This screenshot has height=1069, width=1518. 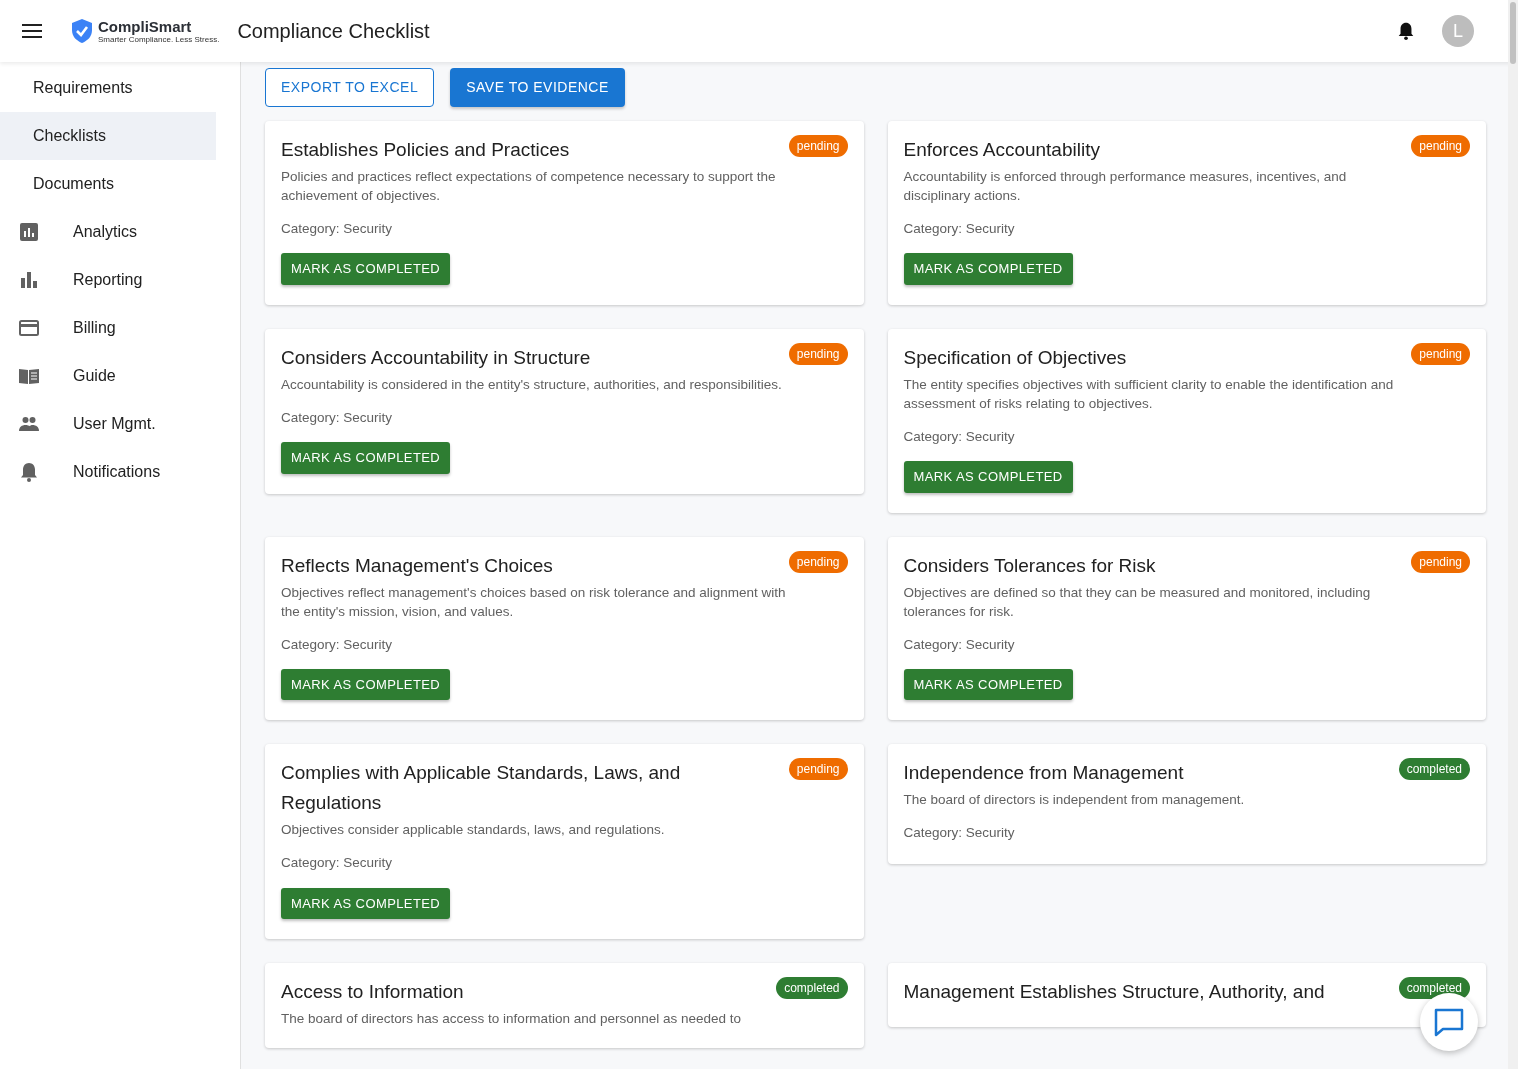 I want to click on card-title: Specification of Objectives, so click(x=1015, y=357).